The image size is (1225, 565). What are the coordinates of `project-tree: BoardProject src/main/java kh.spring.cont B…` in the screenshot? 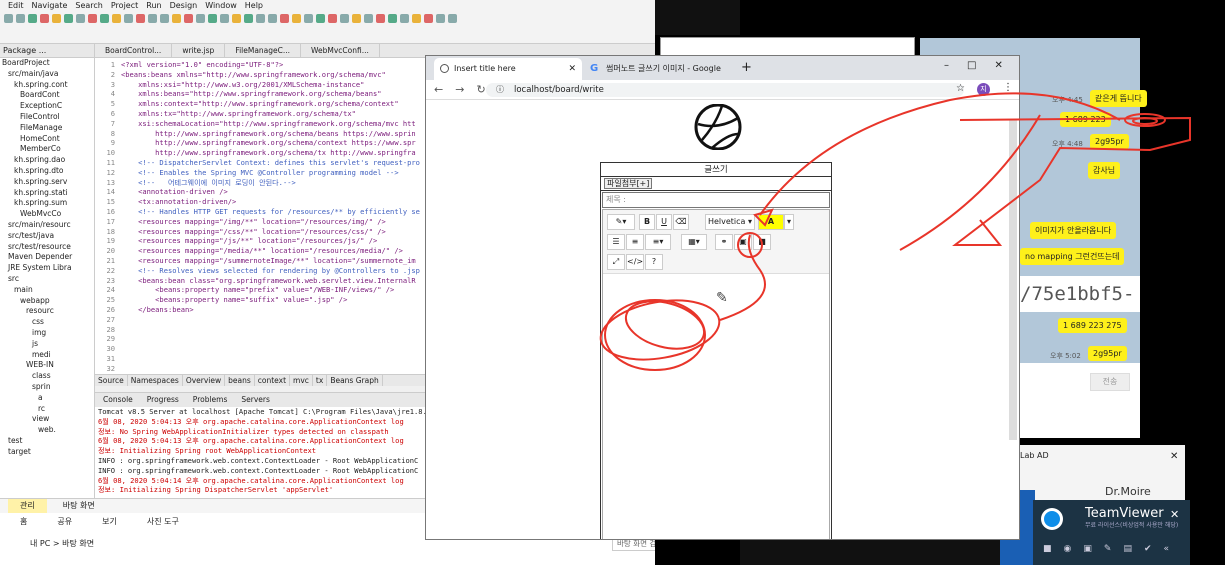 It's located at (47, 257).